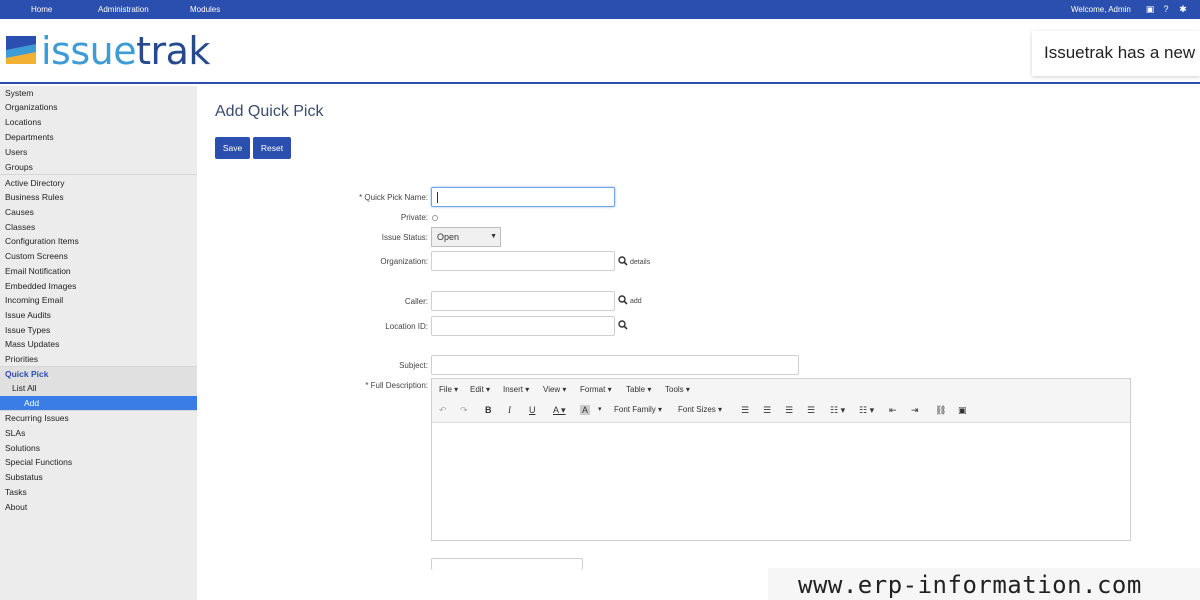 The height and width of the screenshot is (600, 1200). What do you see at coordinates (16, 492) in the screenshot?
I see `sidebar-item-tasks: Tasks` at bounding box center [16, 492].